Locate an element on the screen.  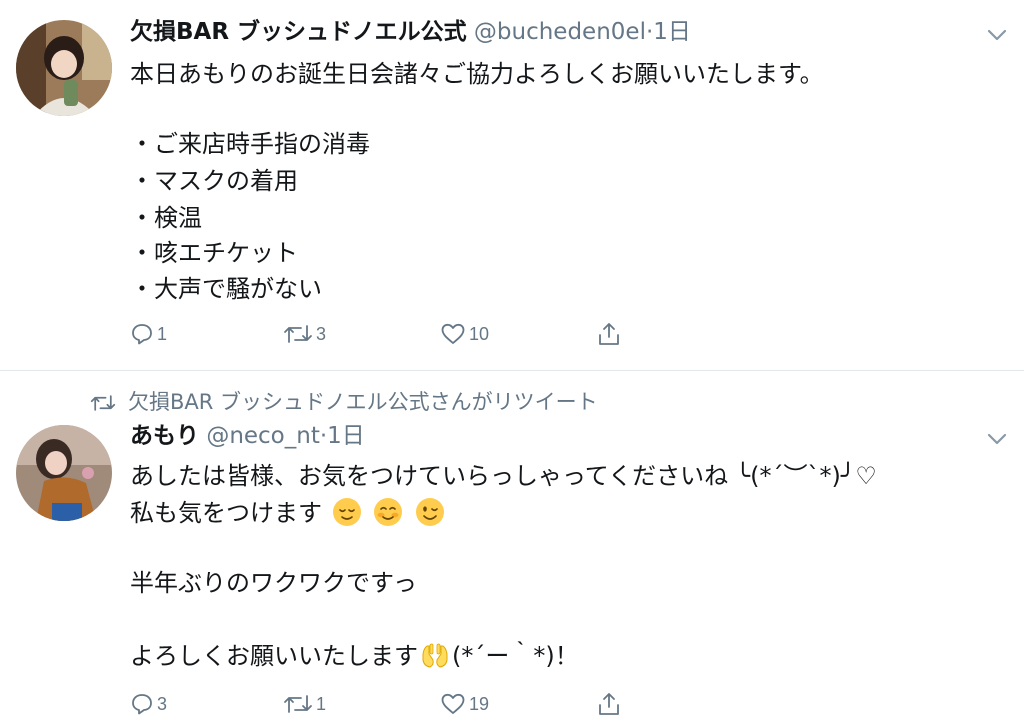
tweet-text-span: (*´ー｀*)！ is located at coordinates (515, 656).